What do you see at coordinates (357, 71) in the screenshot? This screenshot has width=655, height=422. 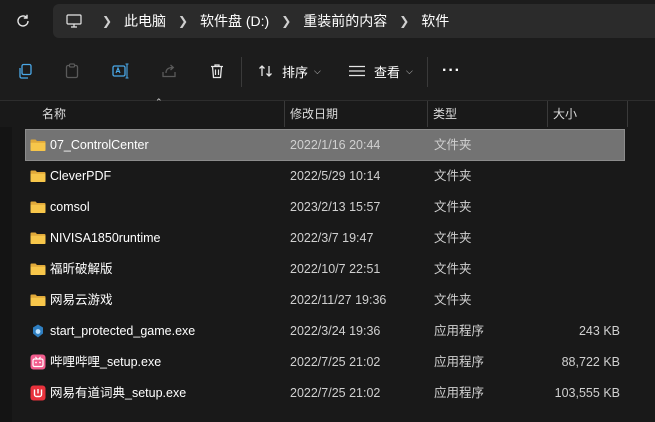 I see `view-icon` at bounding box center [357, 71].